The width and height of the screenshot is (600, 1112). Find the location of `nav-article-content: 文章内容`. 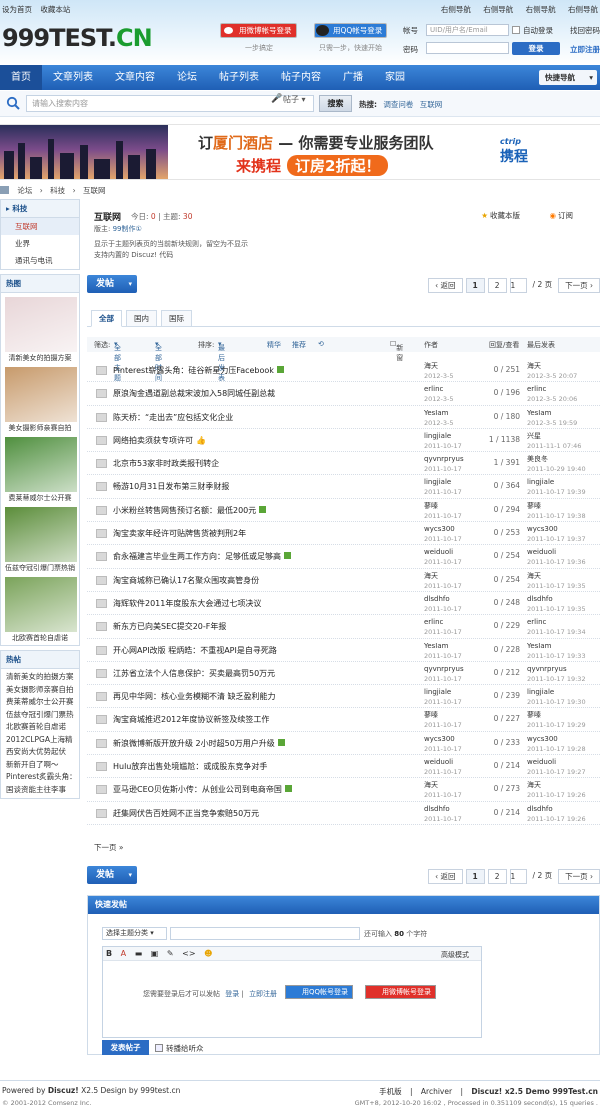

nav-article-content: 文章内容 is located at coordinates (135, 77).